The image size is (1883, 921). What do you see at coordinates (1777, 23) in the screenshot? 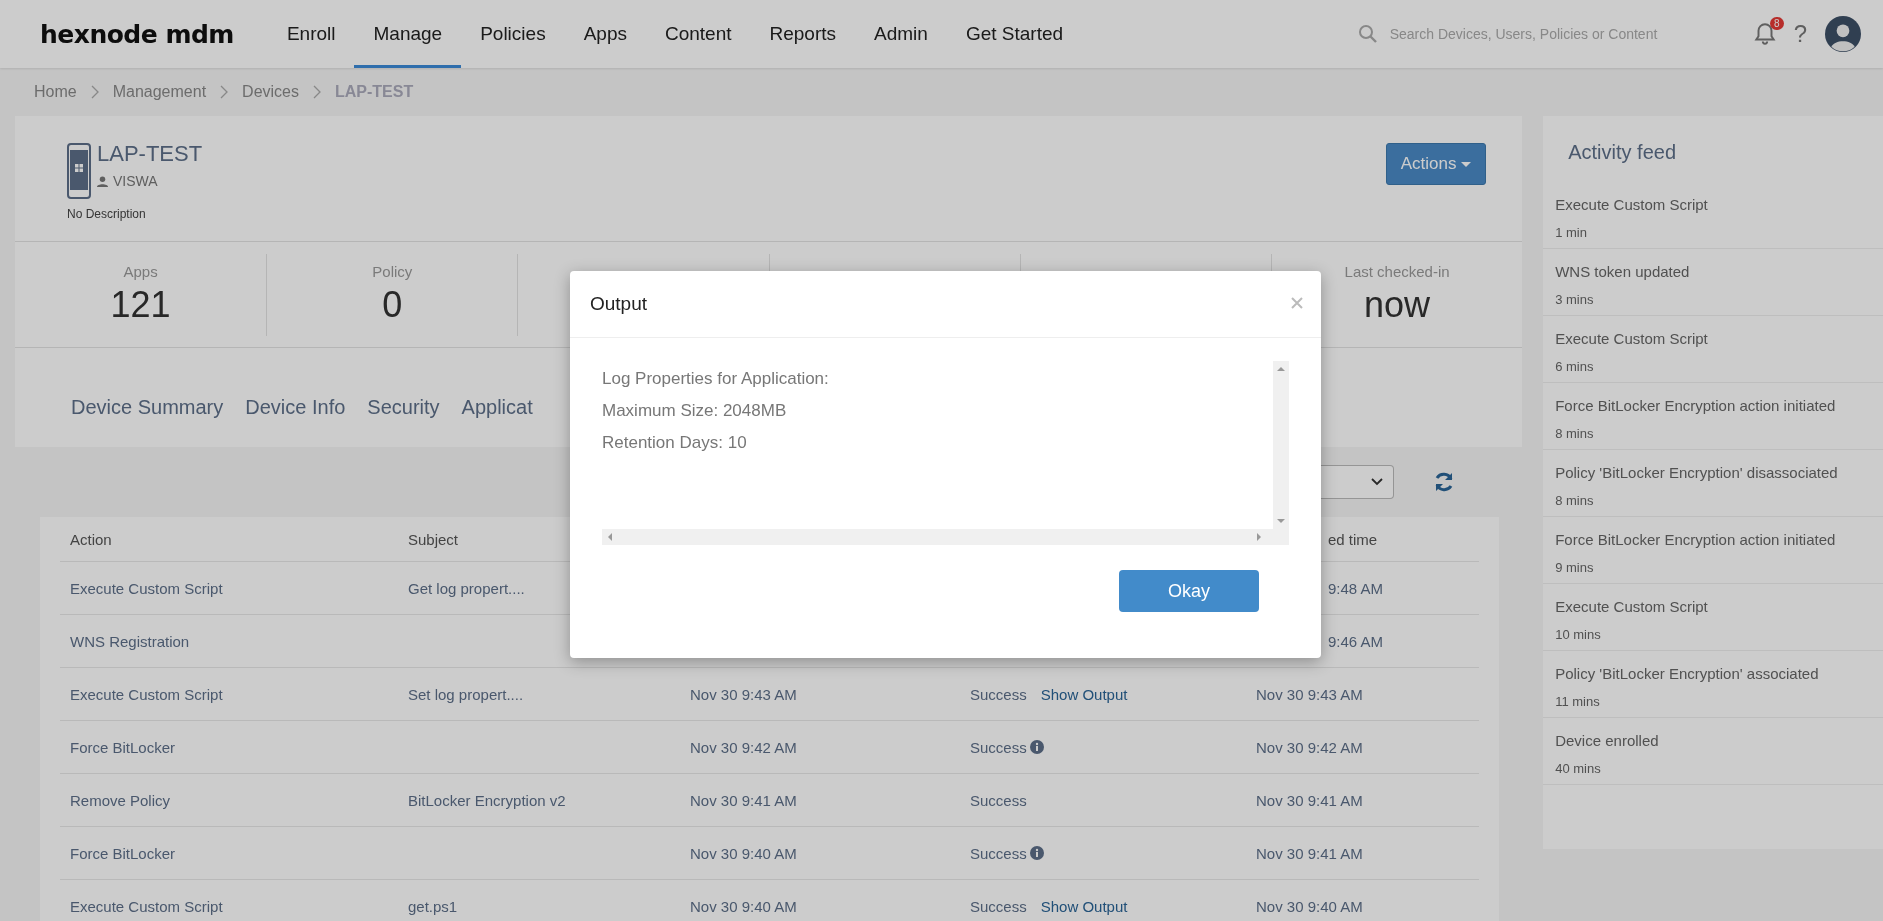
I see `notification-count: 8` at bounding box center [1777, 23].